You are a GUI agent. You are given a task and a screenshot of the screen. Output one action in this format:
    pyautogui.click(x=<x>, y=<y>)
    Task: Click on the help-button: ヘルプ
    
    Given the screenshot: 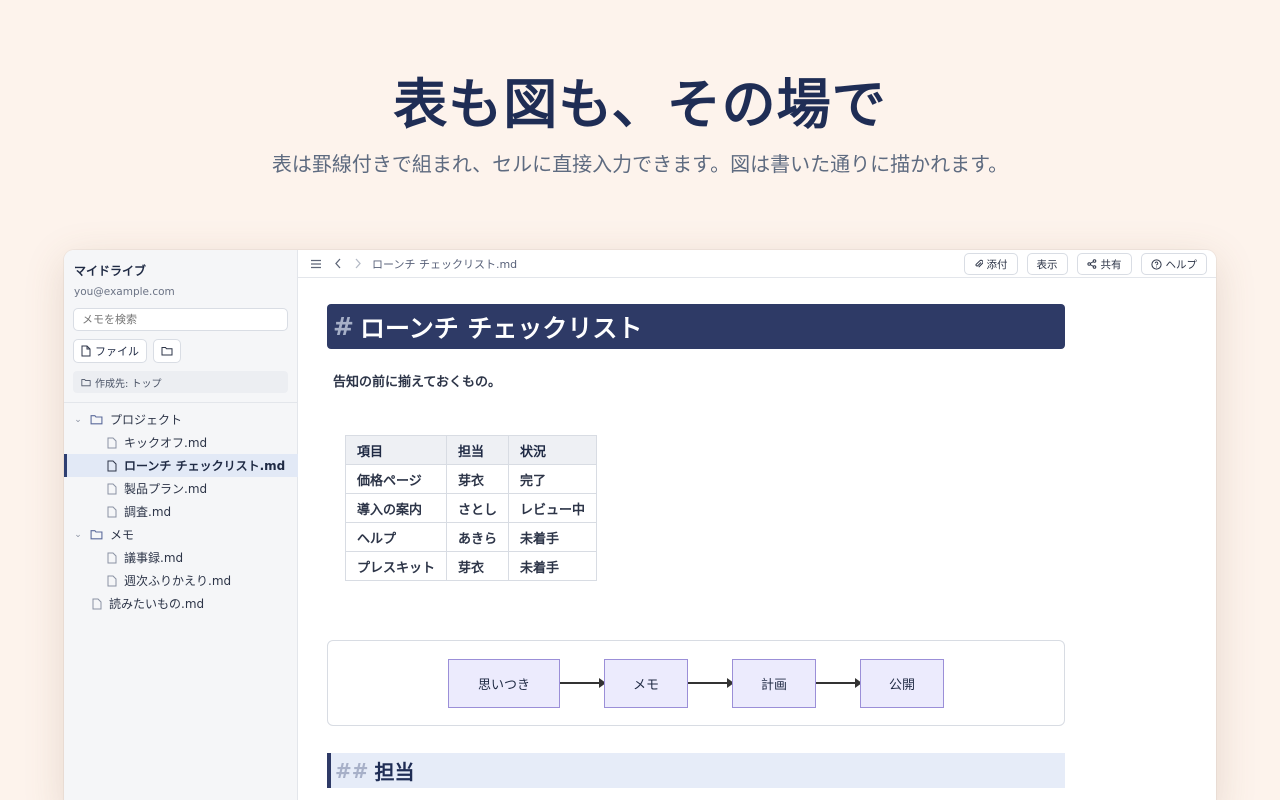 What is the action you would take?
    pyautogui.click(x=1173, y=264)
    